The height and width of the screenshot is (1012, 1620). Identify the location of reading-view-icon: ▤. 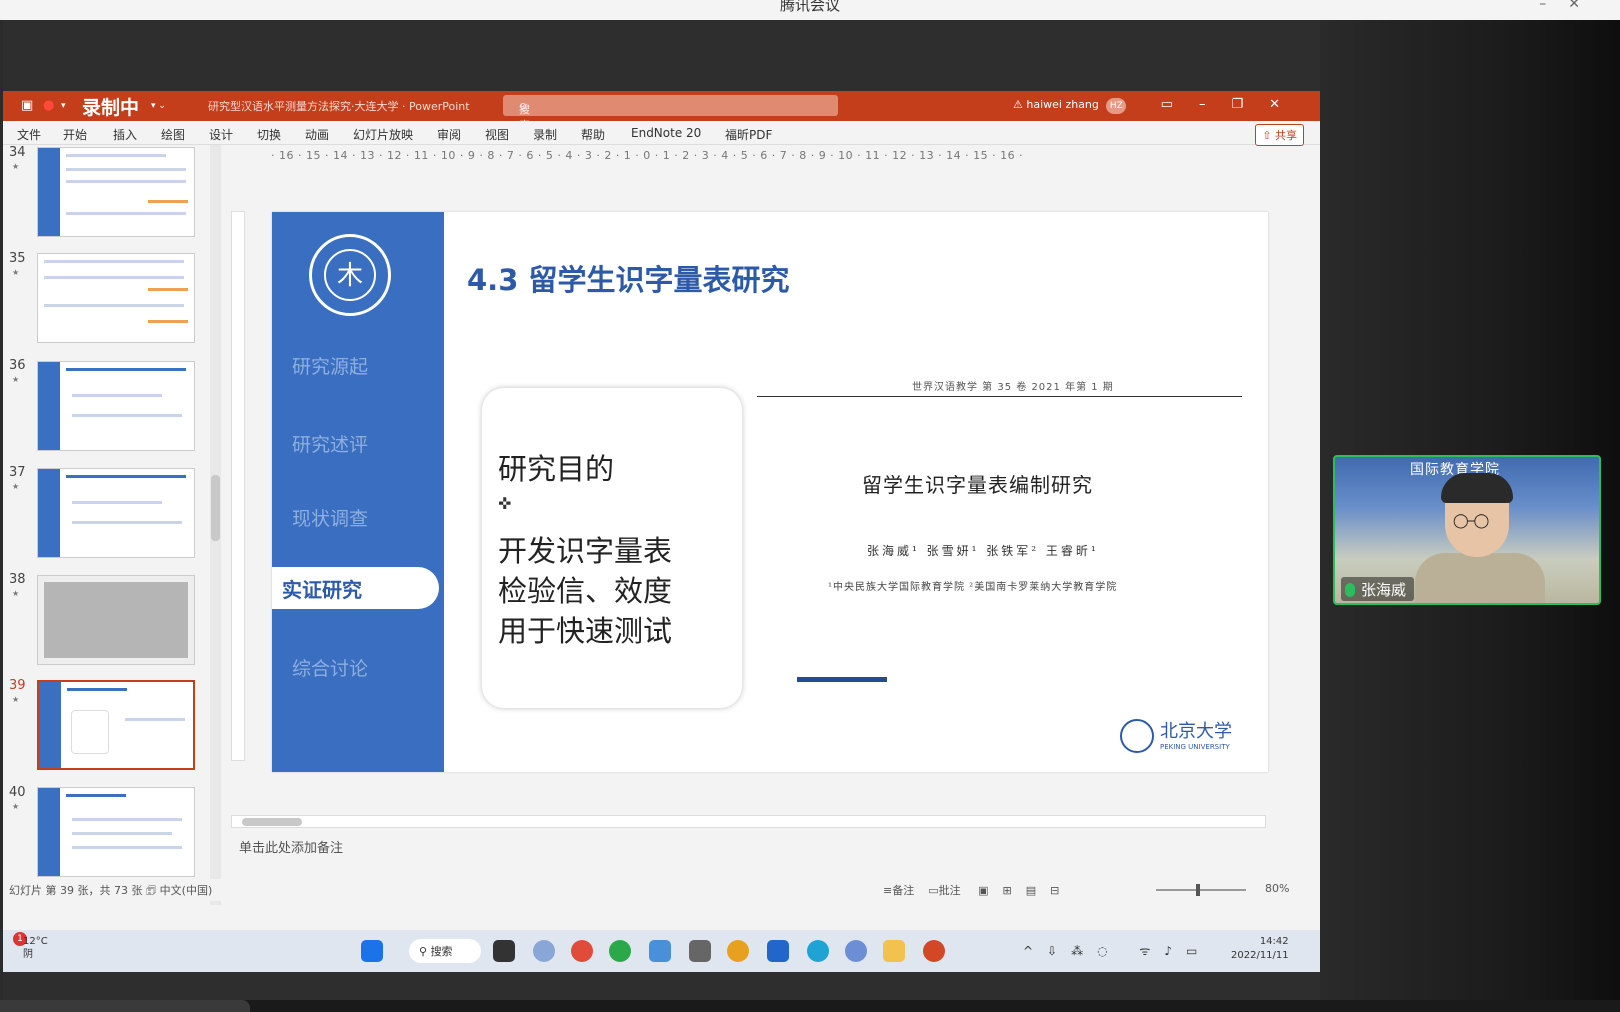
(1031, 890).